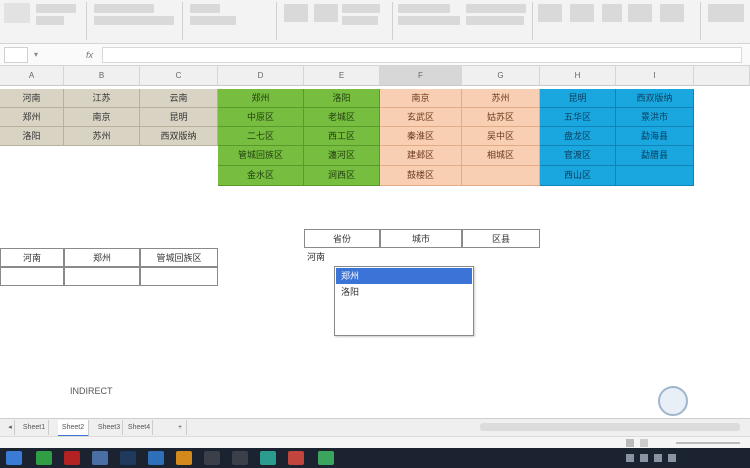 The width and height of the screenshot is (750, 468). Describe the element at coordinates (102, 76) in the screenshot. I see `column-header-b: B` at that location.